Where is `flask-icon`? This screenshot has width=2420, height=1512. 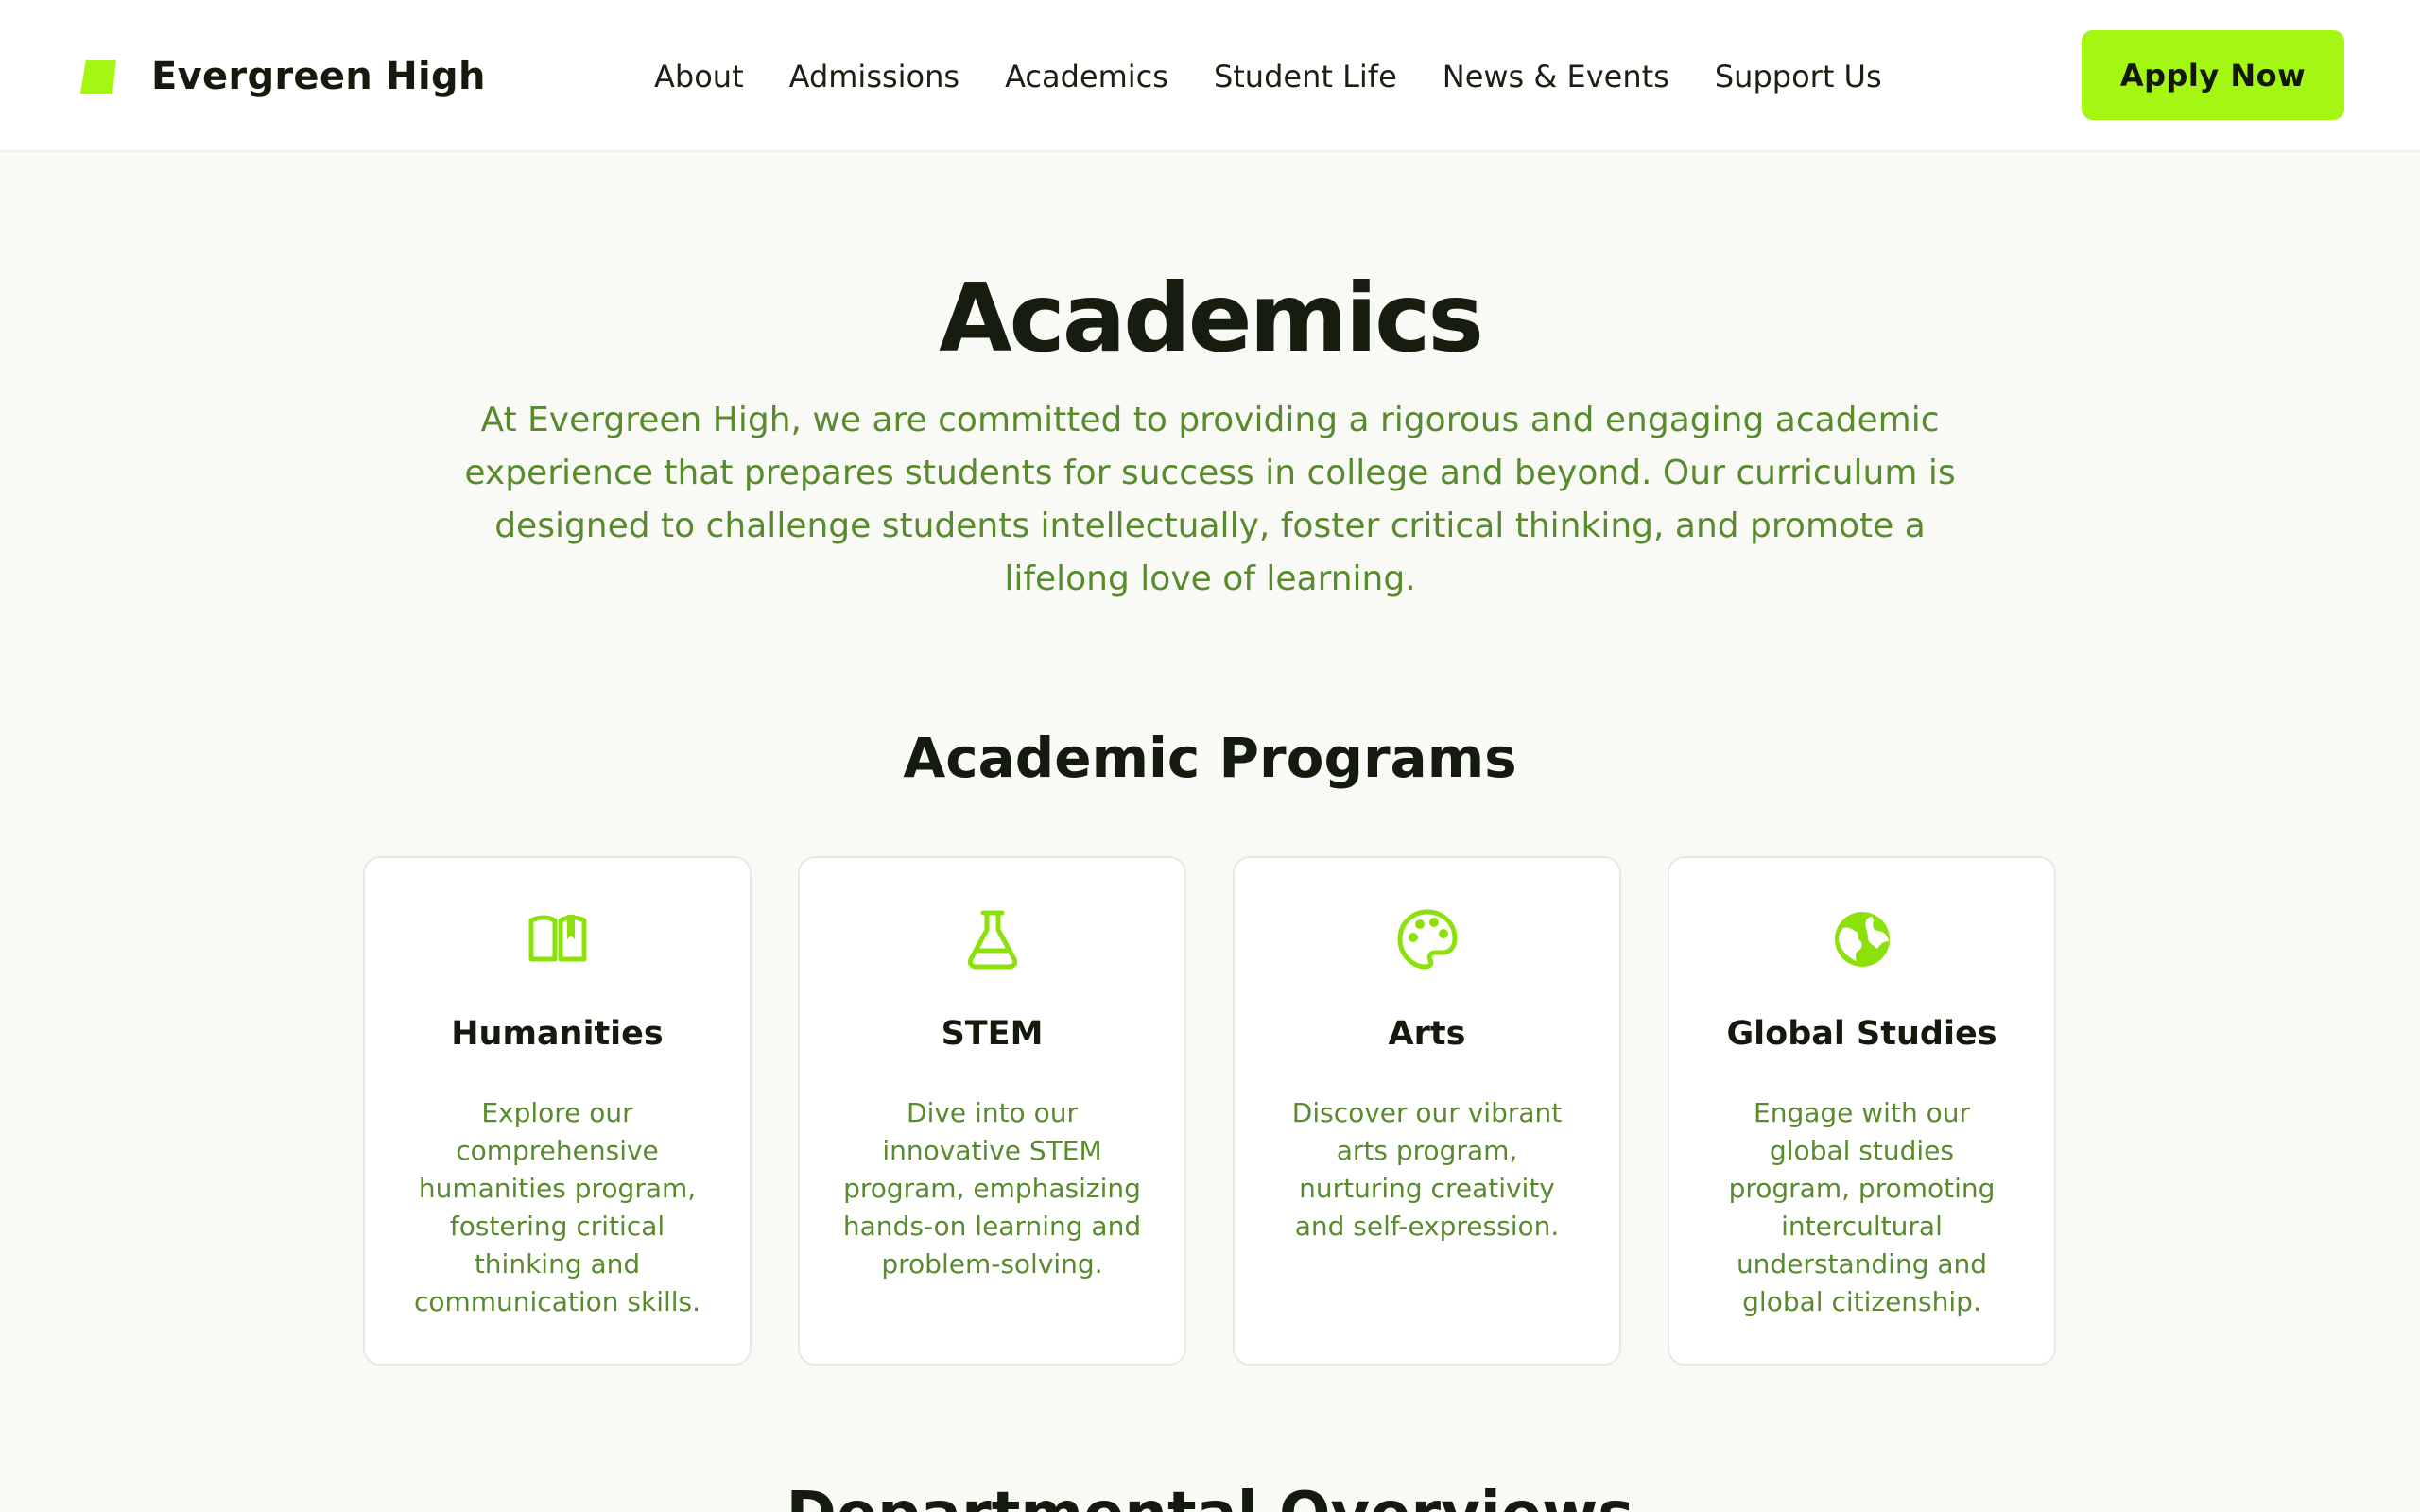
flask-icon is located at coordinates (992, 939).